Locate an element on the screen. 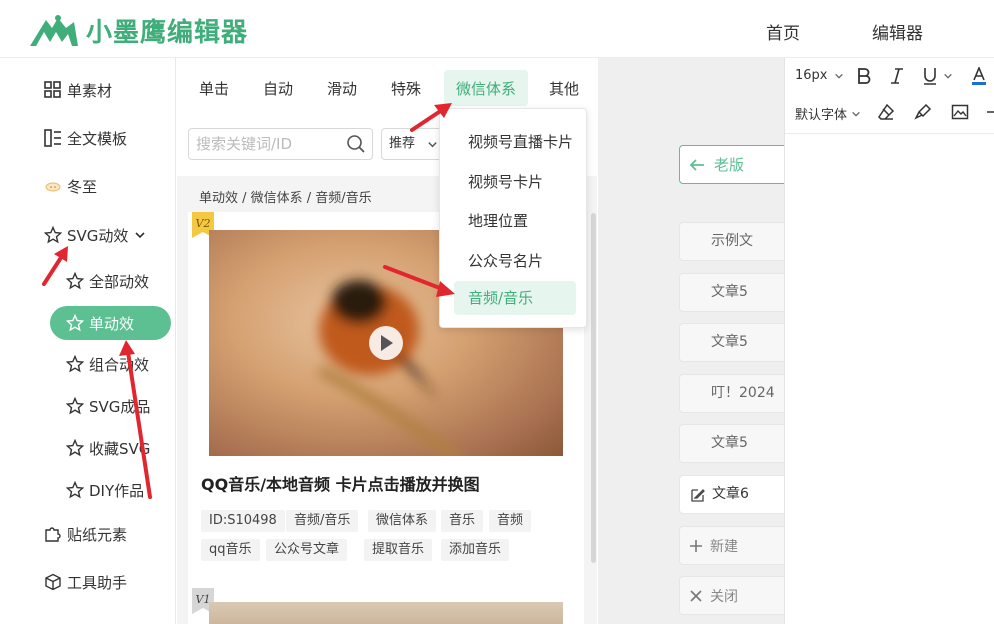  card-tag: 微信体系 is located at coordinates (402, 521).